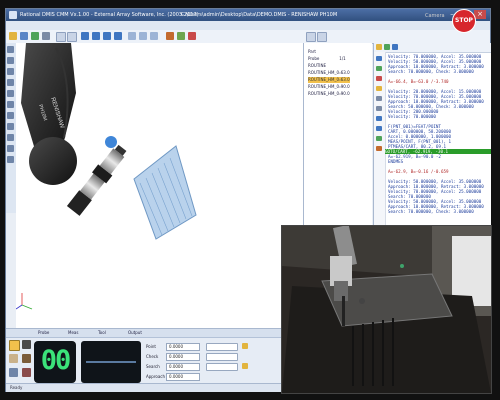 Image resolution: width=500 pixels, height=400 pixels. Describe the element at coordinates (181, 36) in the screenshot. I see `run-icon` at that location.